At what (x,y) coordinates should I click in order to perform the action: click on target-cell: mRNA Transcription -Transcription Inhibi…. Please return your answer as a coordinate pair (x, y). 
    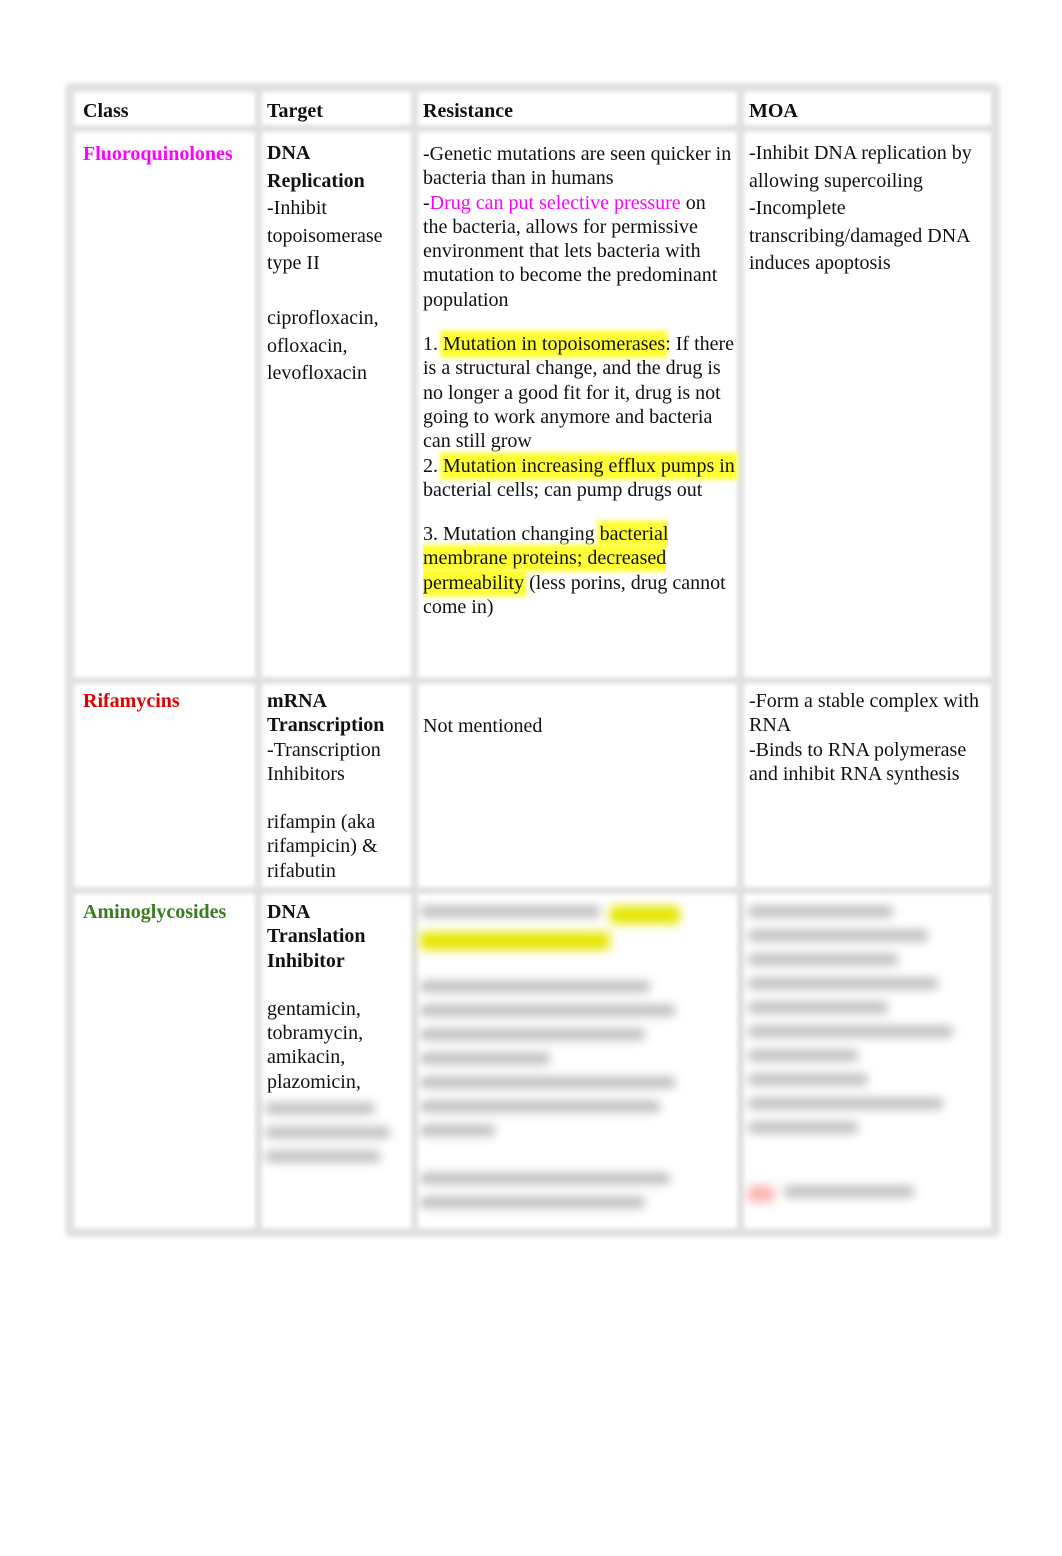
    Looking at the image, I should click on (337, 786).